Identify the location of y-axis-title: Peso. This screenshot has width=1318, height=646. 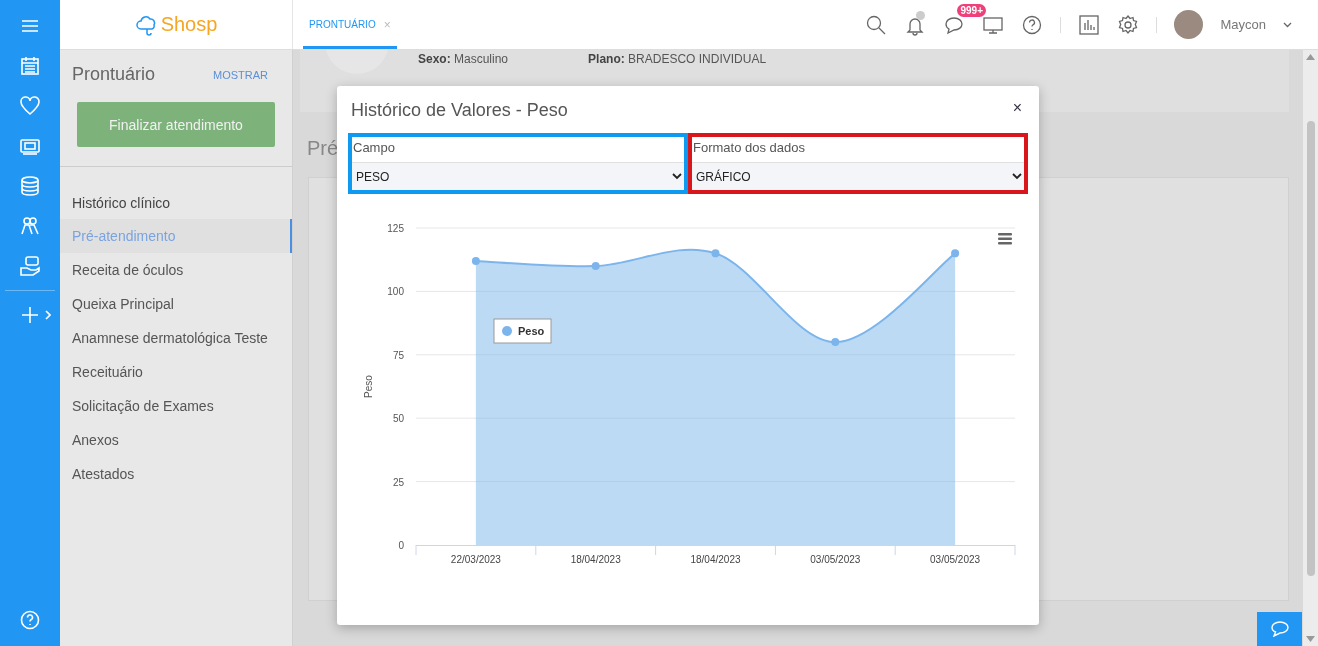
(368, 386).